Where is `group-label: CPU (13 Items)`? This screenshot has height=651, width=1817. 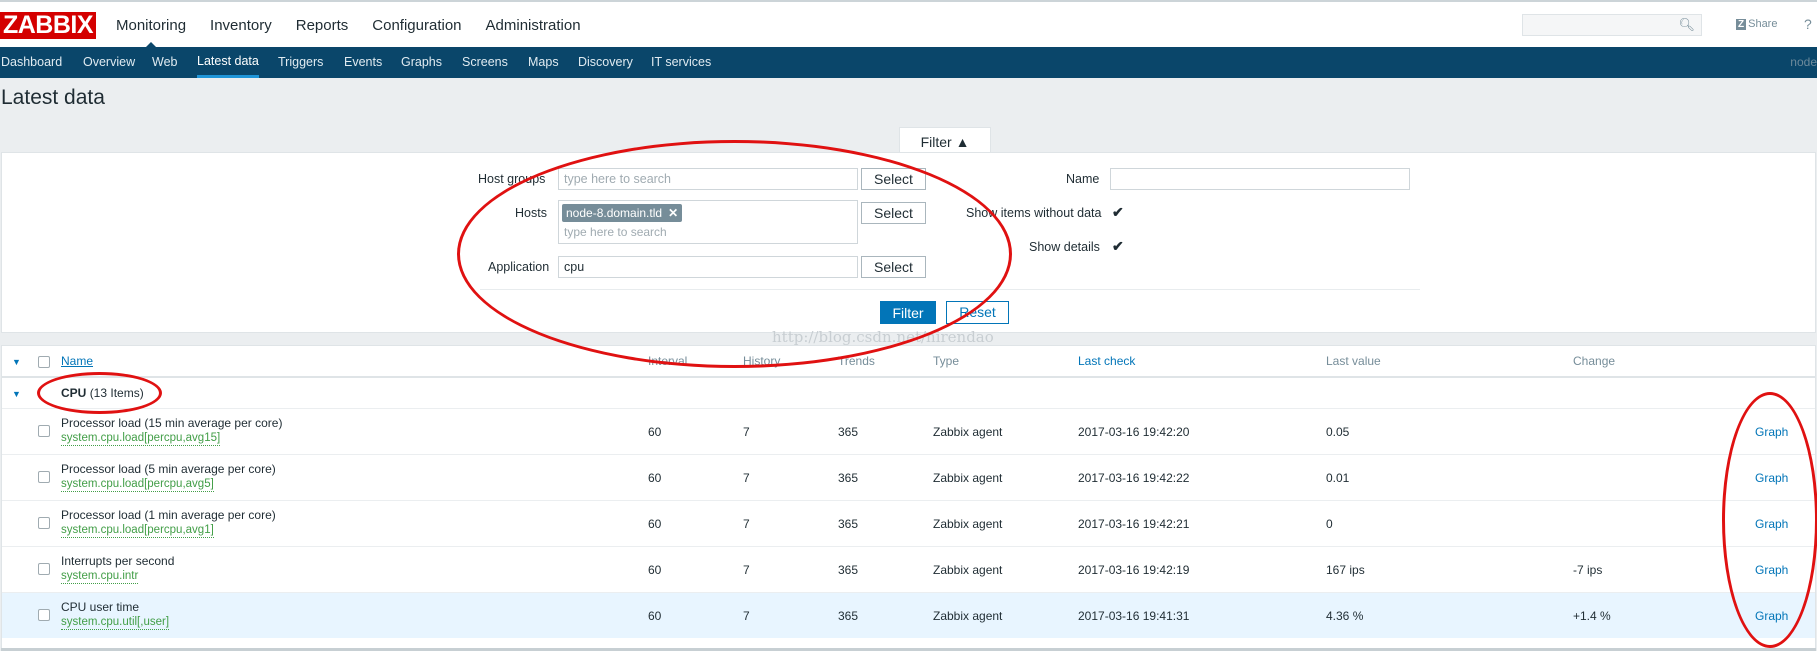 group-label: CPU (13 Items) is located at coordinates (102, 393).